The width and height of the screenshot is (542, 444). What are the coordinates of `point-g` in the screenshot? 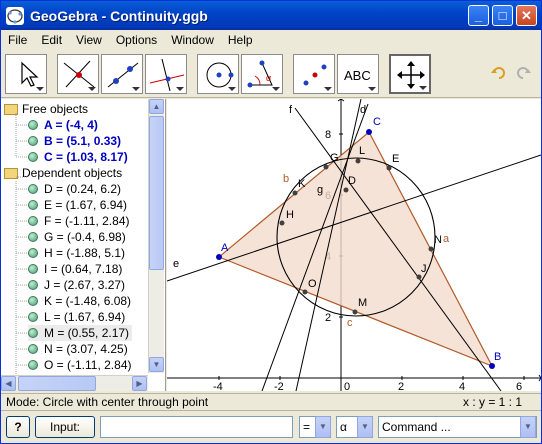 It's located at (326, 167).